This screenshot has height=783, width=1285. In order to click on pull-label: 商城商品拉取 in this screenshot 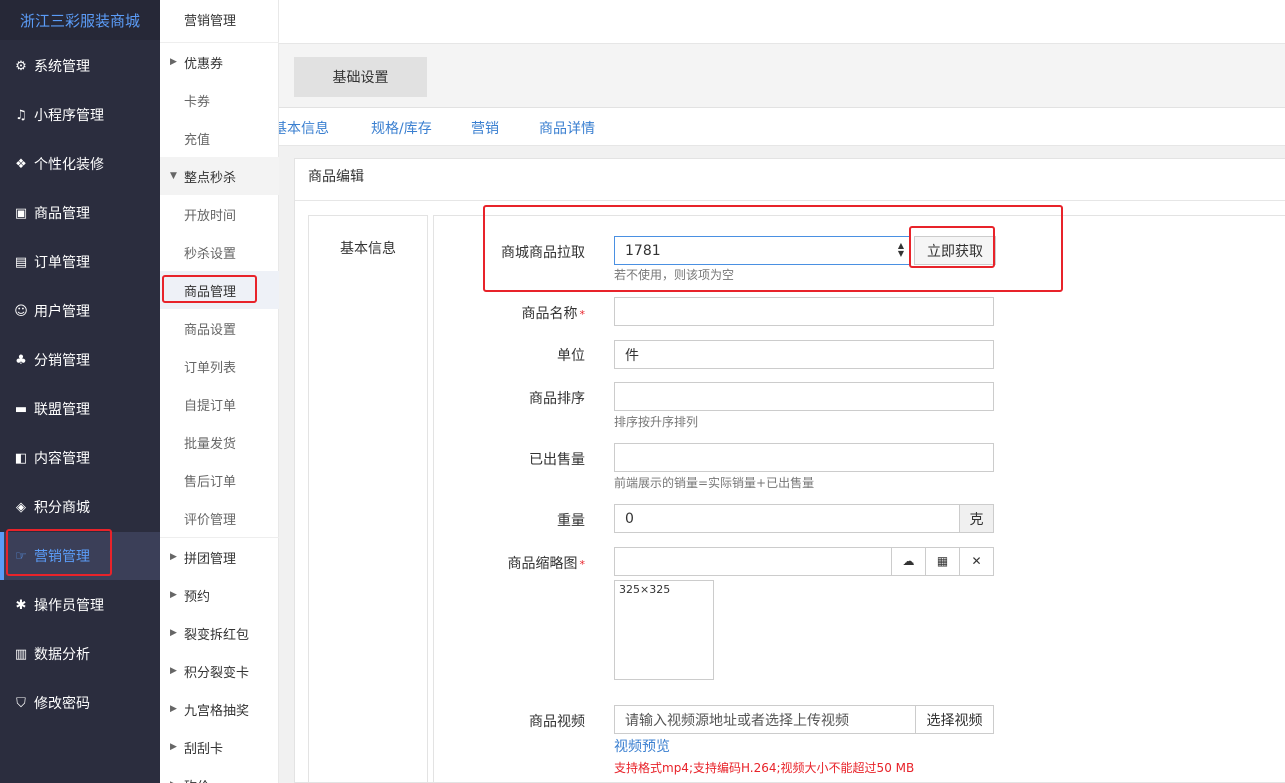, I will do `click(543, 253)`.